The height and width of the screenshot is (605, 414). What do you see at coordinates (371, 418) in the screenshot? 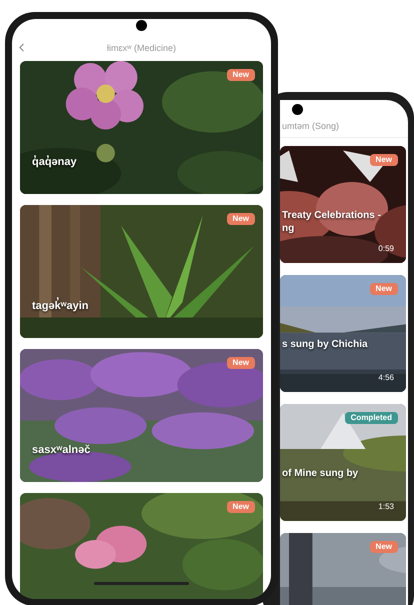
I see `status-badge: Completed` at bounding box center [371, 418].